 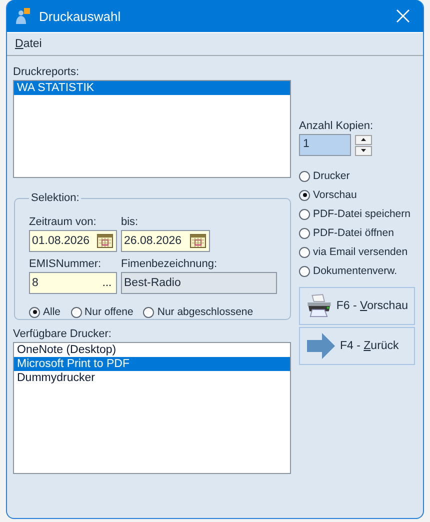 What do you see at coordinates (152, 378) in the screenshot?
I see `list-item: Dummydrucker` at bounding box center [152, 378].